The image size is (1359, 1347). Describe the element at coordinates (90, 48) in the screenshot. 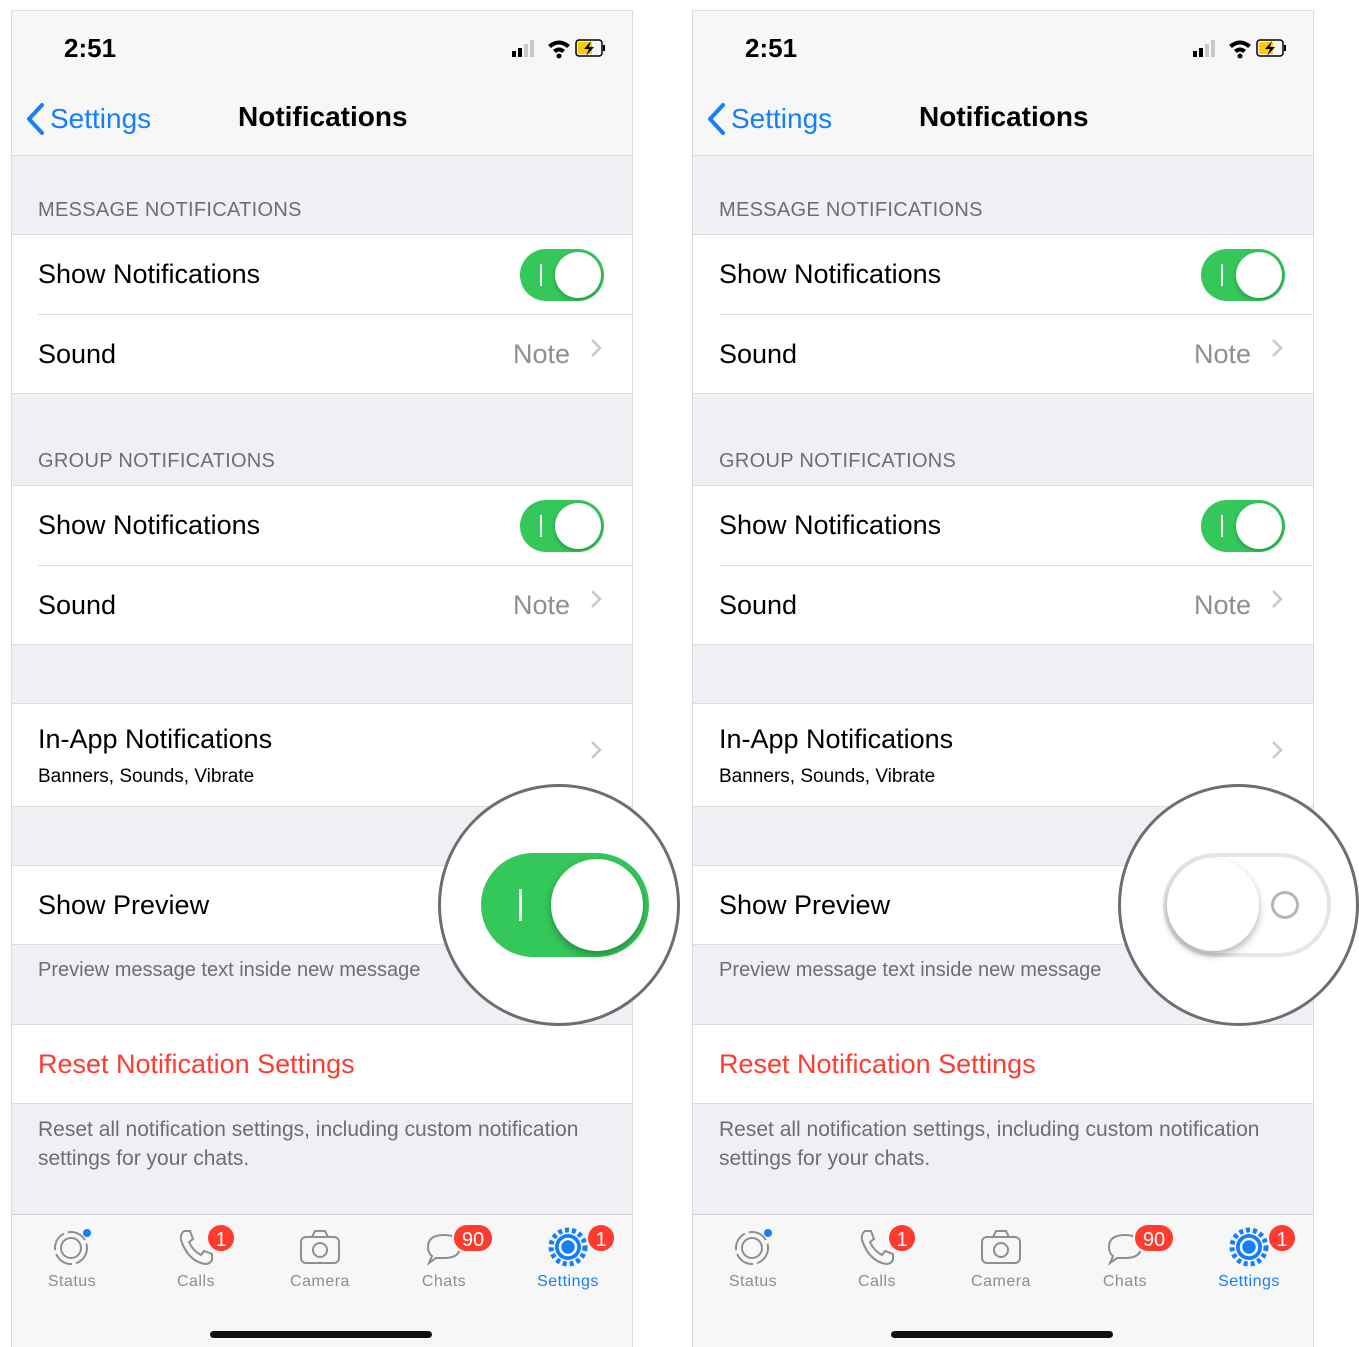

I see `status-time: 2:51` at that location.